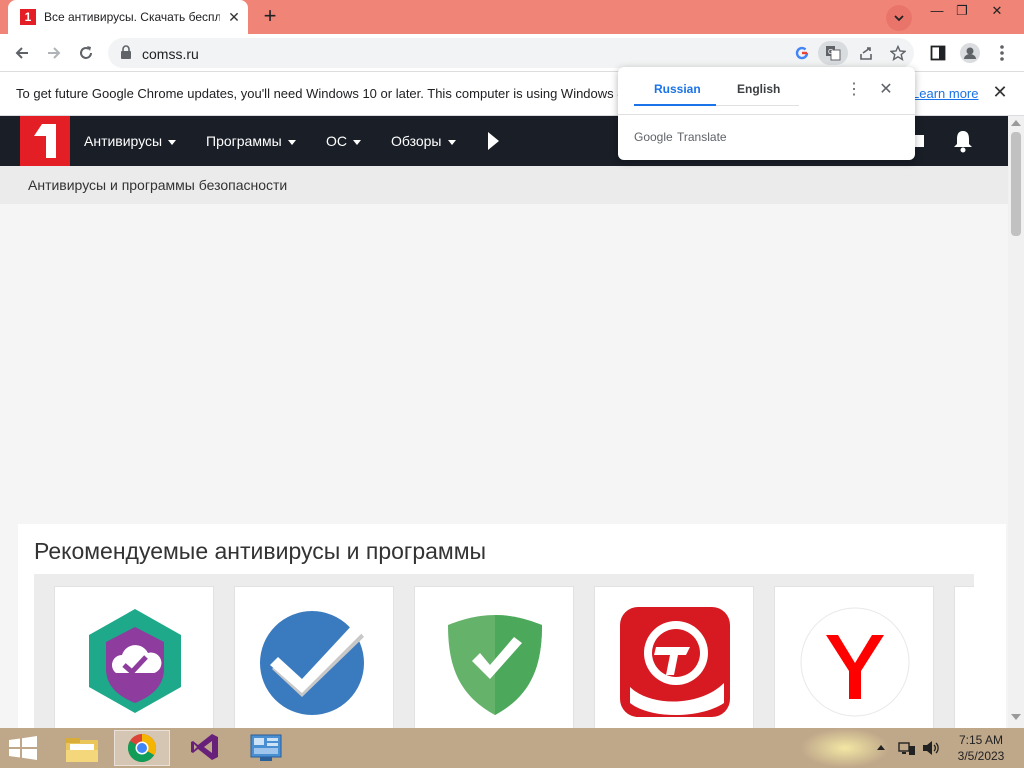 Image resolution: width=1024 pixels, height=768 pixels. Describe the element at coordinates (758, 89) in the screenshot. I see `lang-tab-english: English` at that location.